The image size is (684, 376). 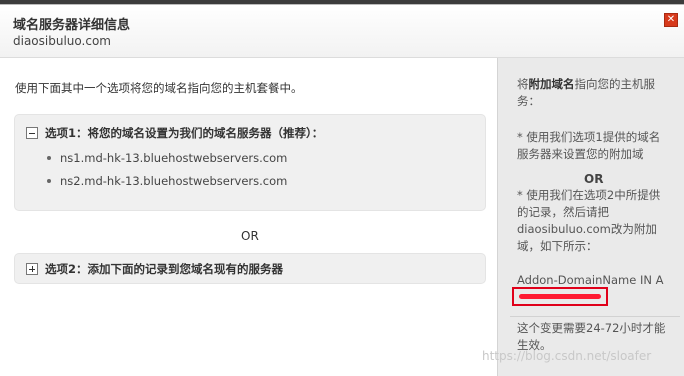 What do you see at coordinates (551, 84) in the screenshot?
I see `help-intro-bold: 附加域名` at bounding box center [551, 84].